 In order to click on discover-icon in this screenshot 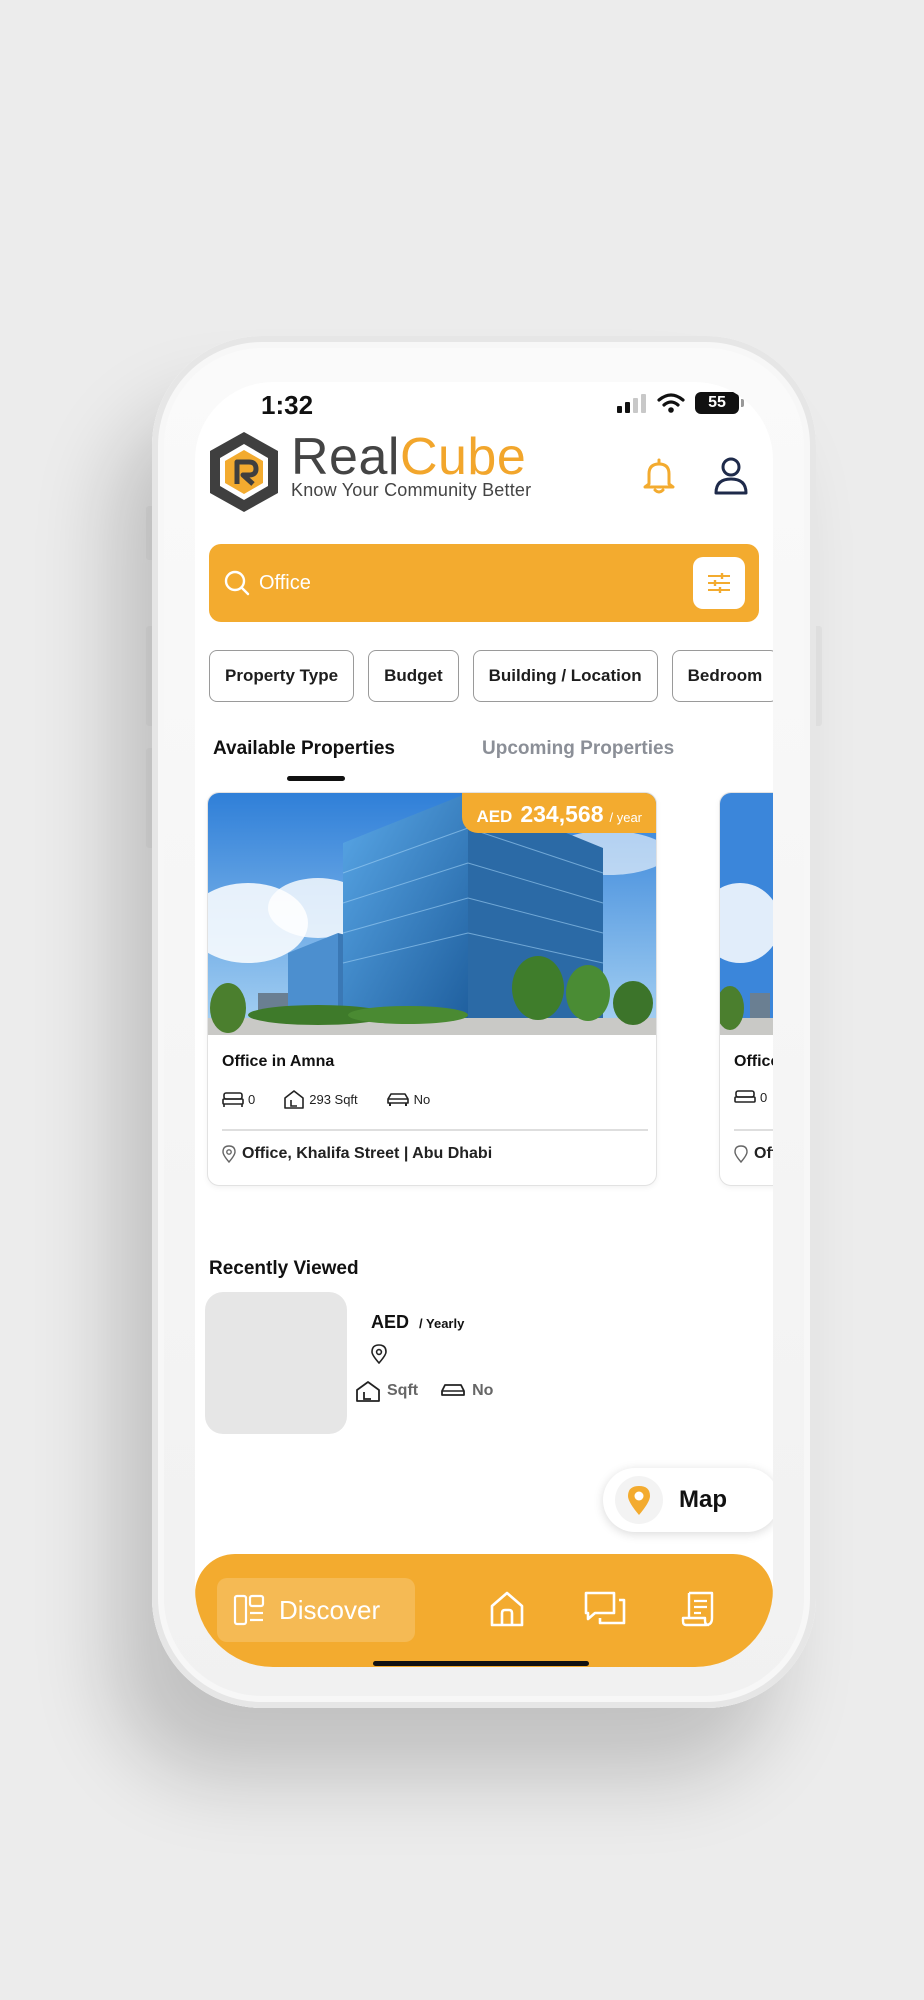, I will do `click(249, 1610)`.